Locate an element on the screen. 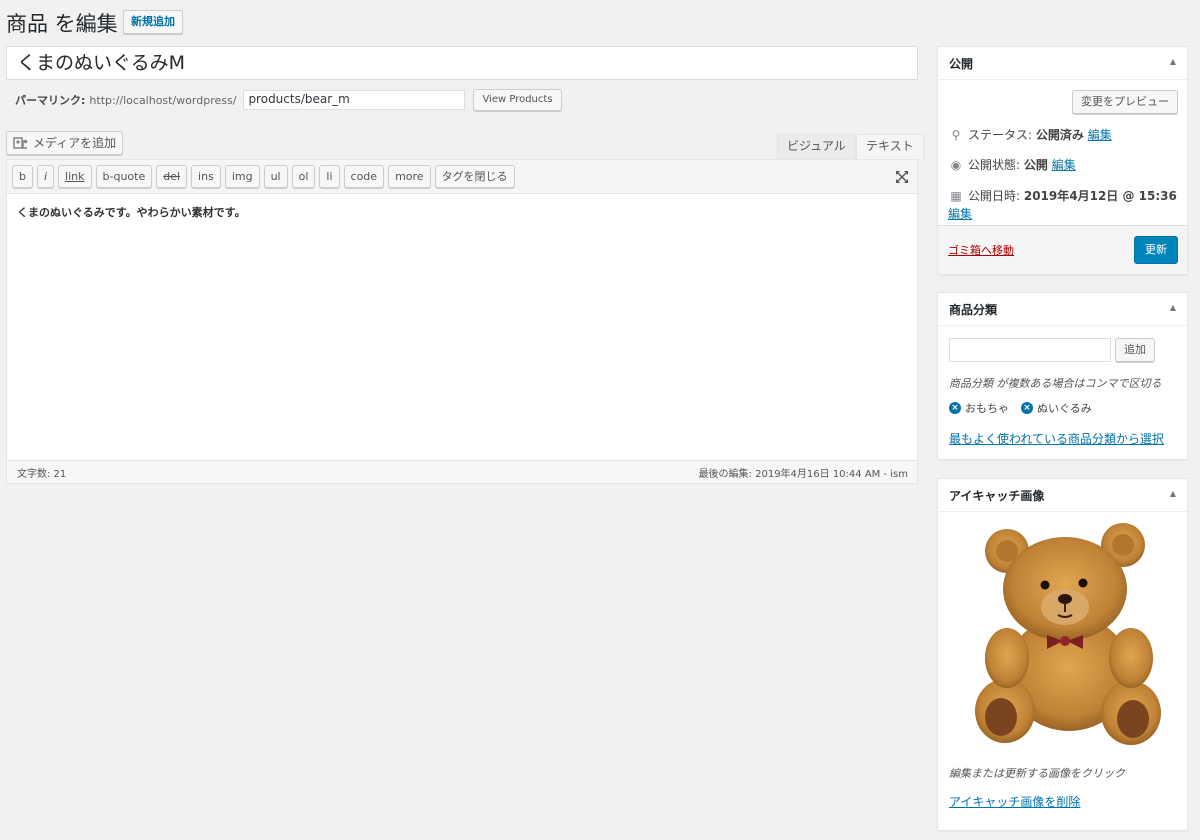 The width and height of the screenshot is (1200, 840). tag-item: × ぬいぐるみ is located at coordinates (1056, 408).